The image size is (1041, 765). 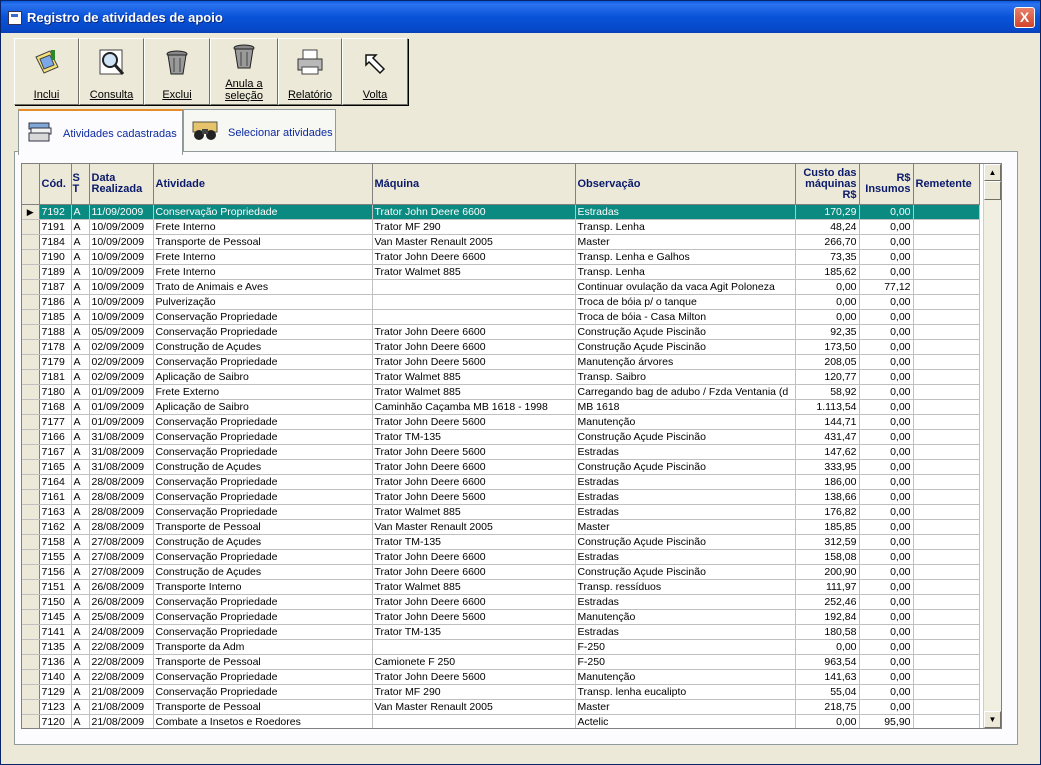 What do you see at coordinates (992, 446) in the screenshot?
I see `vertical-scrollbar: ▲ ▼` at bounding box center [992, 446].